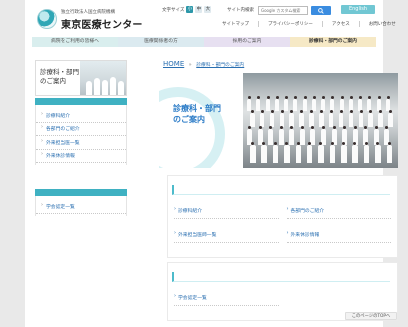  Describe the element at coordinates (59, 76) in the screenshot. I see `sidebar-title: 診療科・部門のご案内` at that location.